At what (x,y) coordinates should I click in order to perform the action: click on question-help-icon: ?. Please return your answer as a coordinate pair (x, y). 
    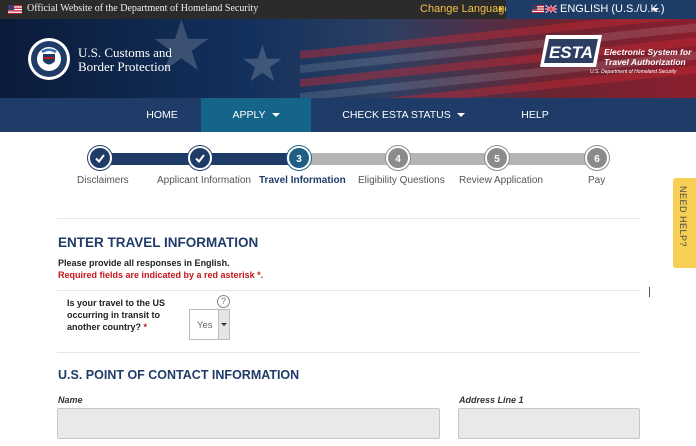
    Looking at the image, I should click on (223, 301).